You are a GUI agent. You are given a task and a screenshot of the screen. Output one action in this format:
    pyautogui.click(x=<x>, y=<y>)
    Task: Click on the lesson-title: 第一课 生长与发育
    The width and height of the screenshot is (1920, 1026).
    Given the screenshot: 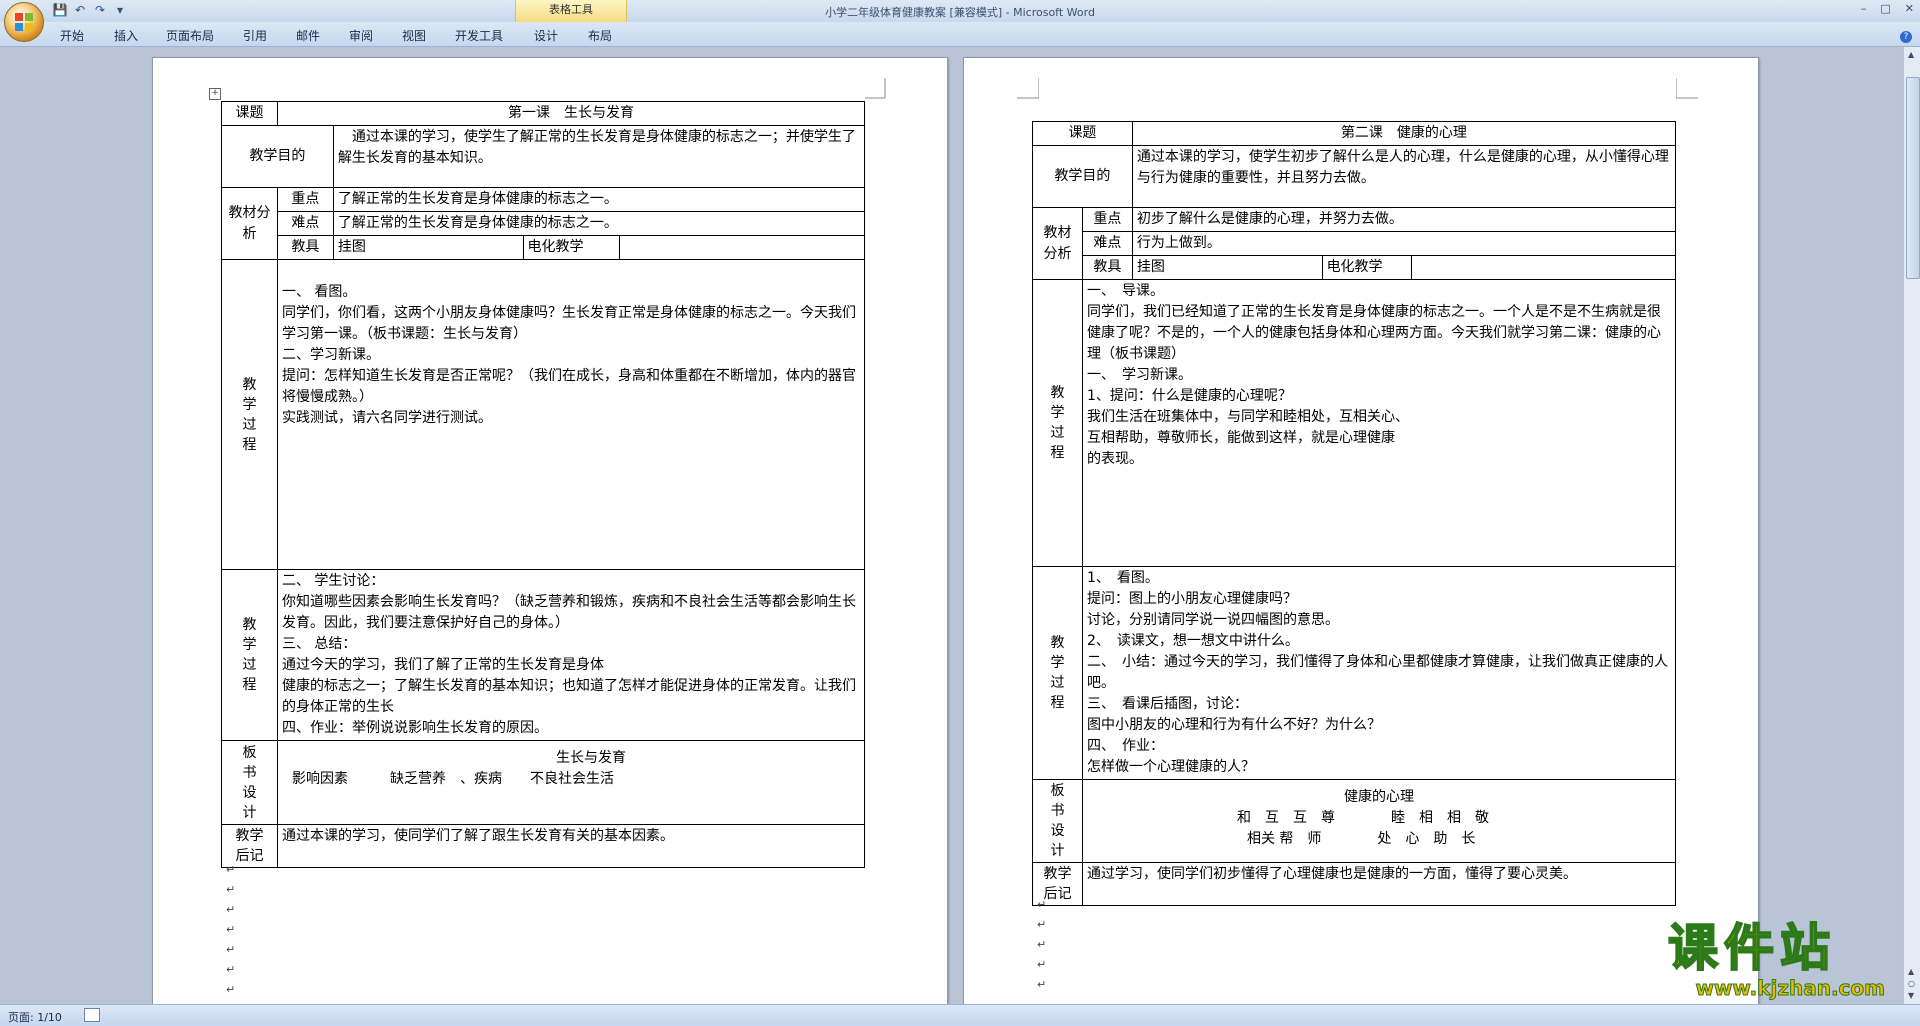 What is the action you would take?
    pyautogui.click(x=571, y=113)
    